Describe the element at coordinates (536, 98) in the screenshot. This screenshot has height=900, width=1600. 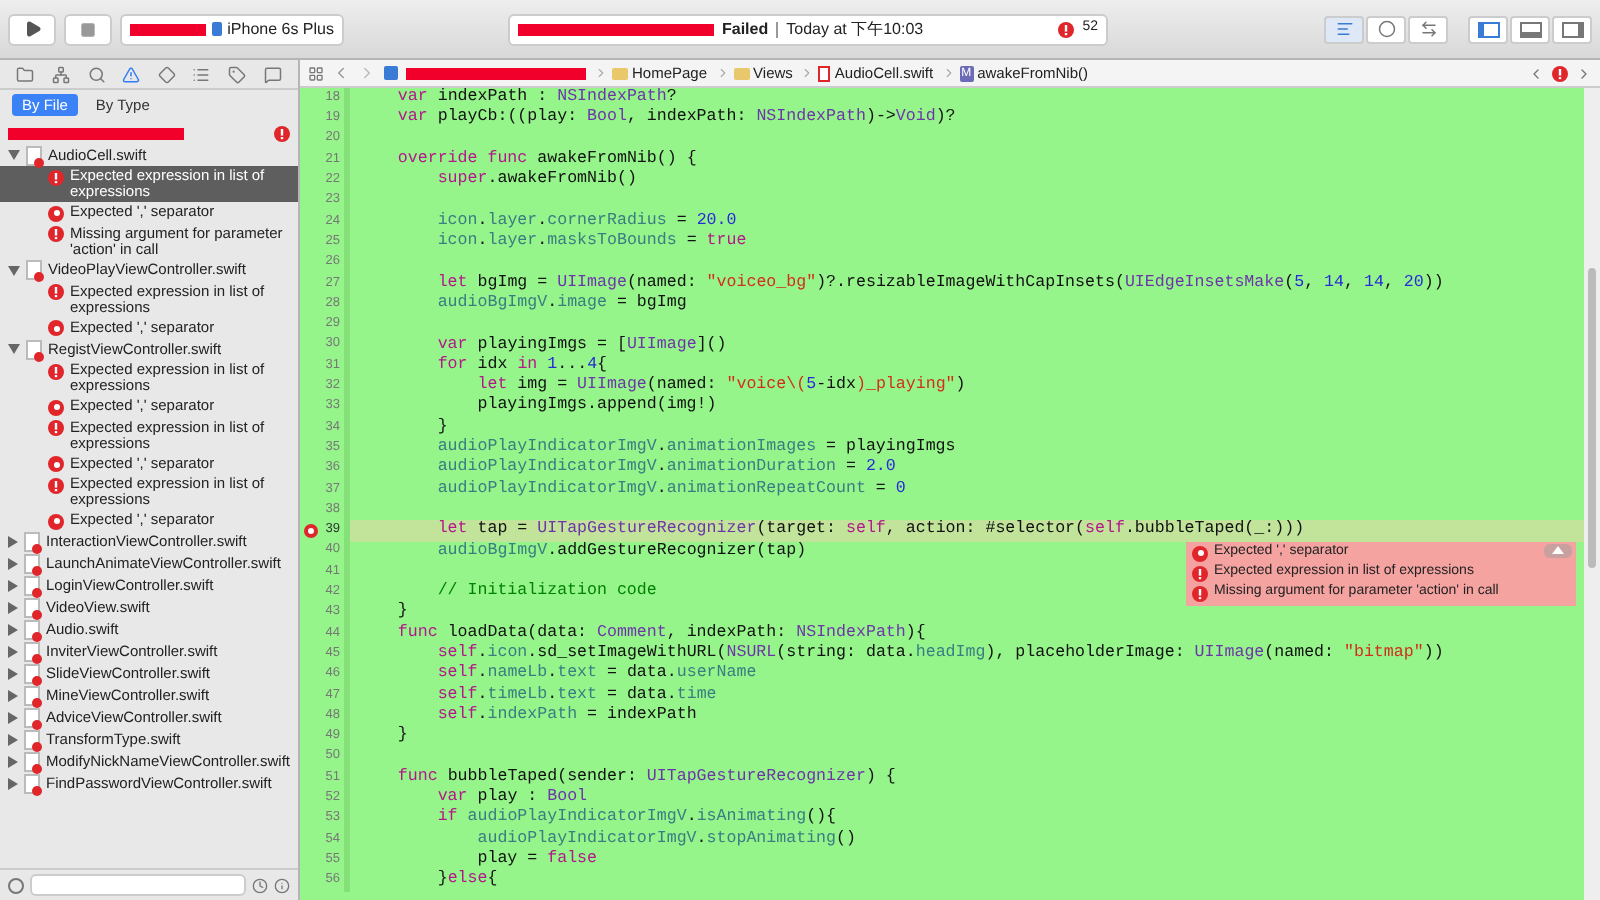
I see `code-line: var indexPath : NSIndexPath?` at that location.